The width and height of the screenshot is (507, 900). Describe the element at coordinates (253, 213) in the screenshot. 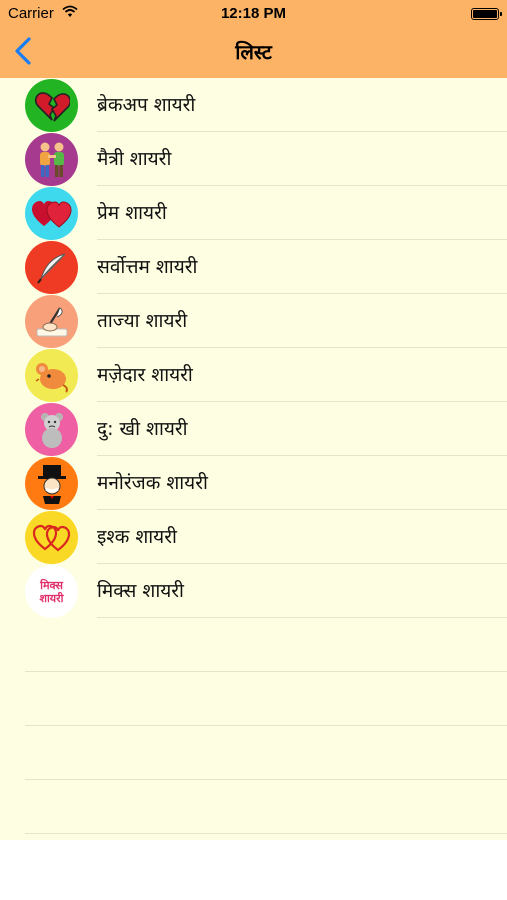

I see `list-item-love: प्रेम शायरी` at that location.